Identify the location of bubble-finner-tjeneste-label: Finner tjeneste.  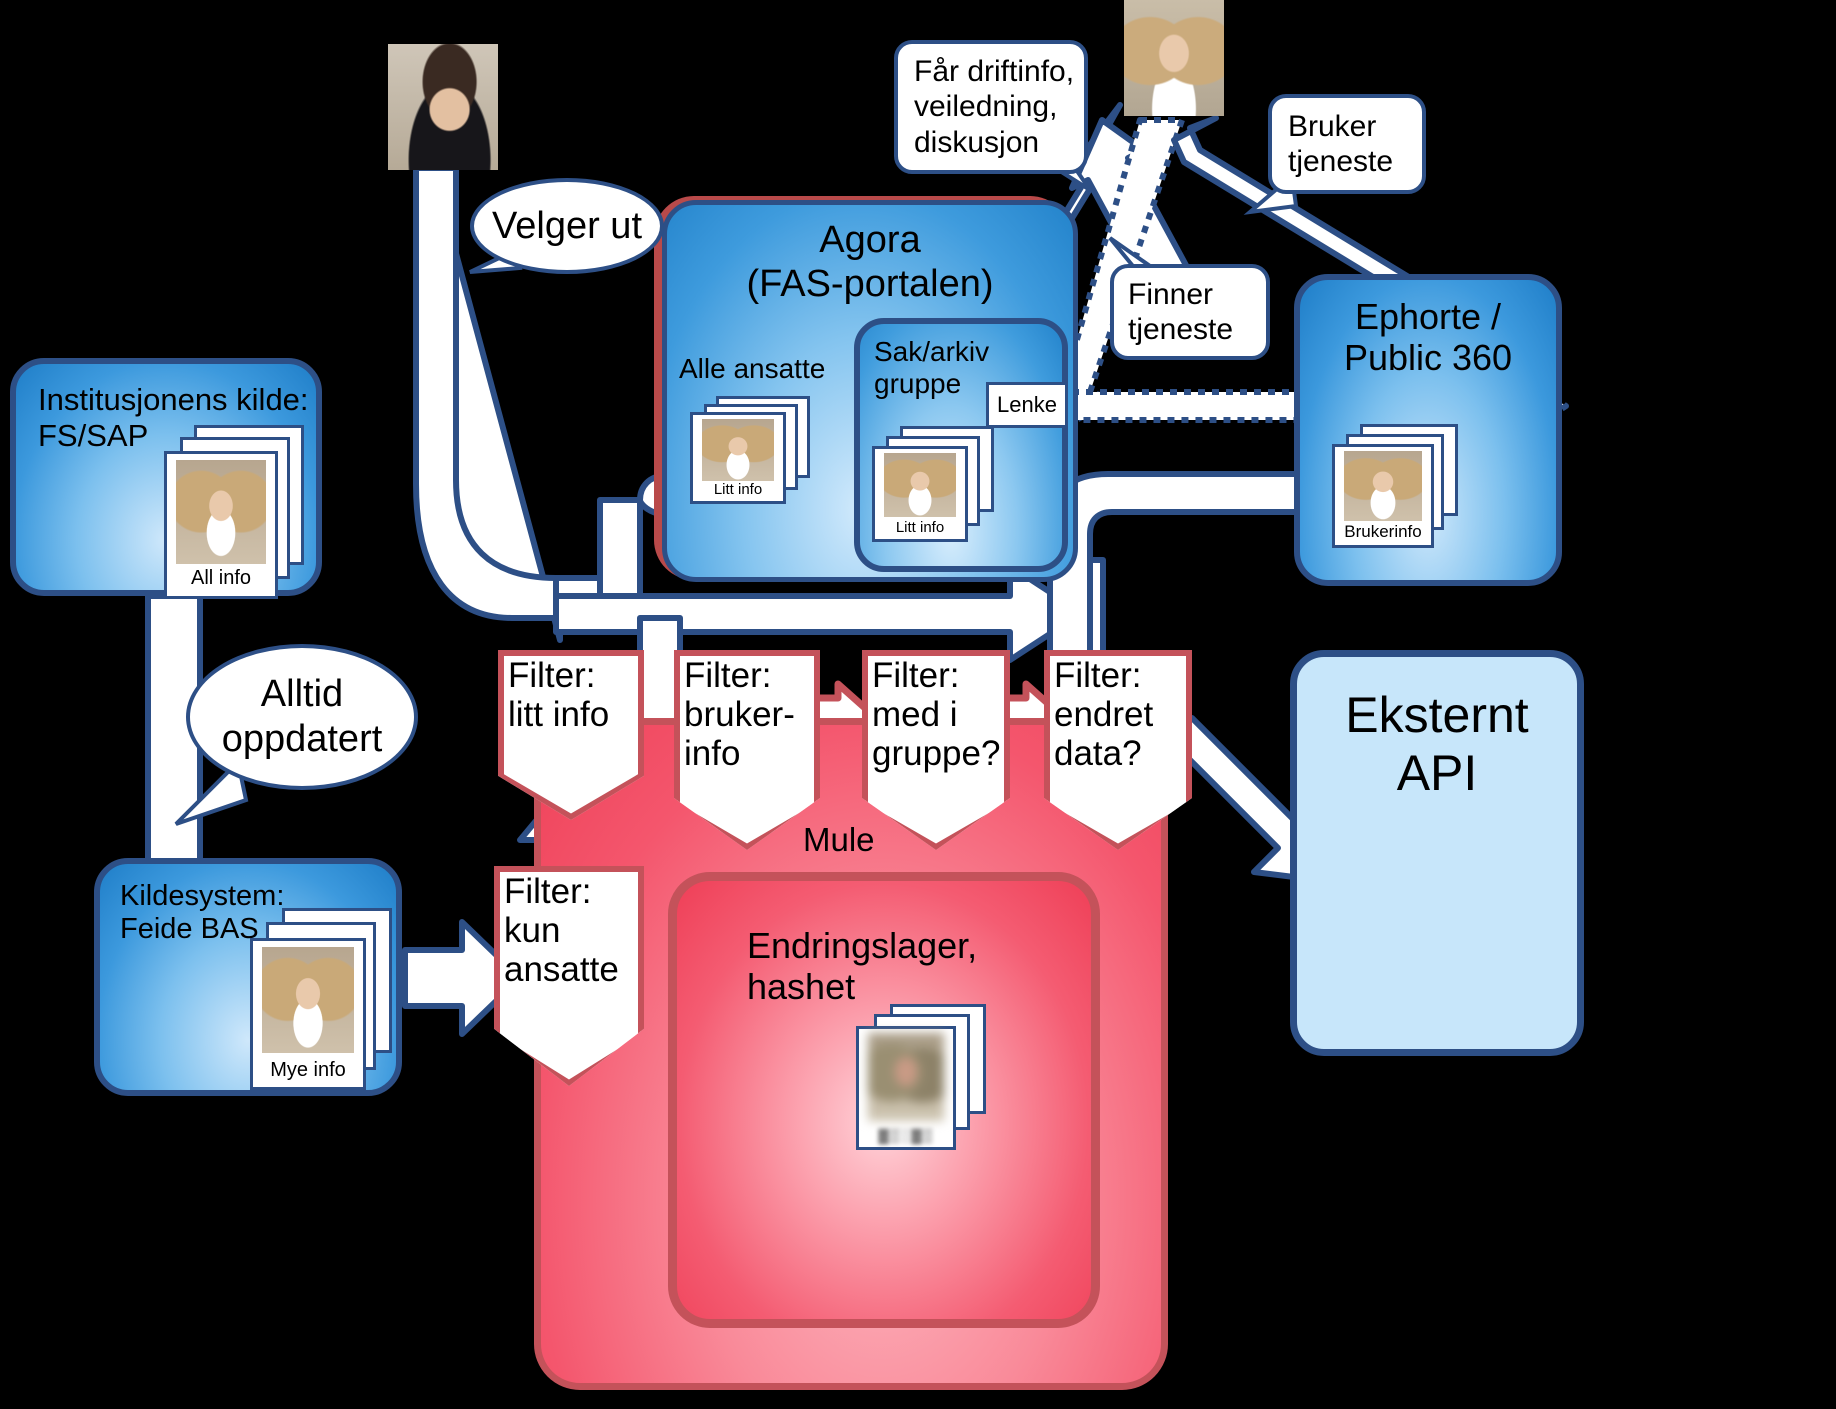
(1181, 311).